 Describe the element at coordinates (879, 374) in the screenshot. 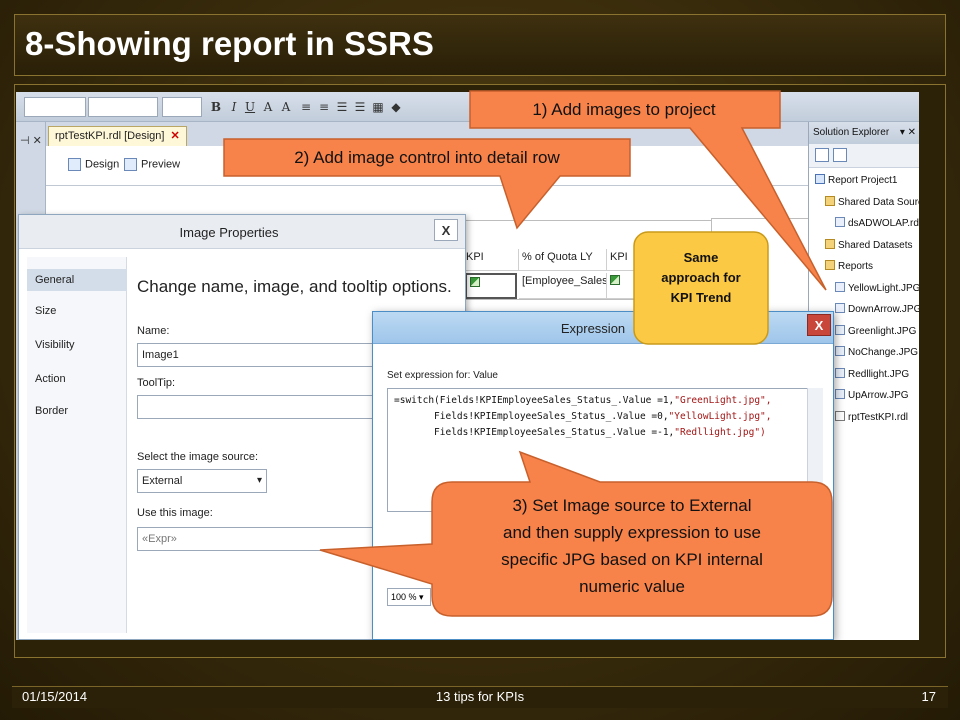

I see `tree-item-label: Redllight.JPG` at that location.